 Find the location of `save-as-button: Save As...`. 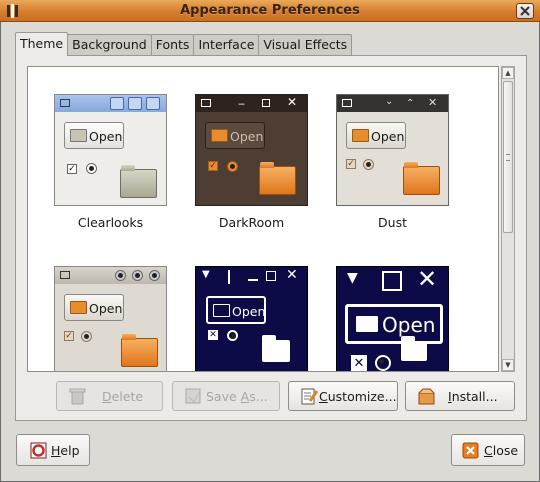

save-as-button: Save As... is located at coordinates (226, 396).